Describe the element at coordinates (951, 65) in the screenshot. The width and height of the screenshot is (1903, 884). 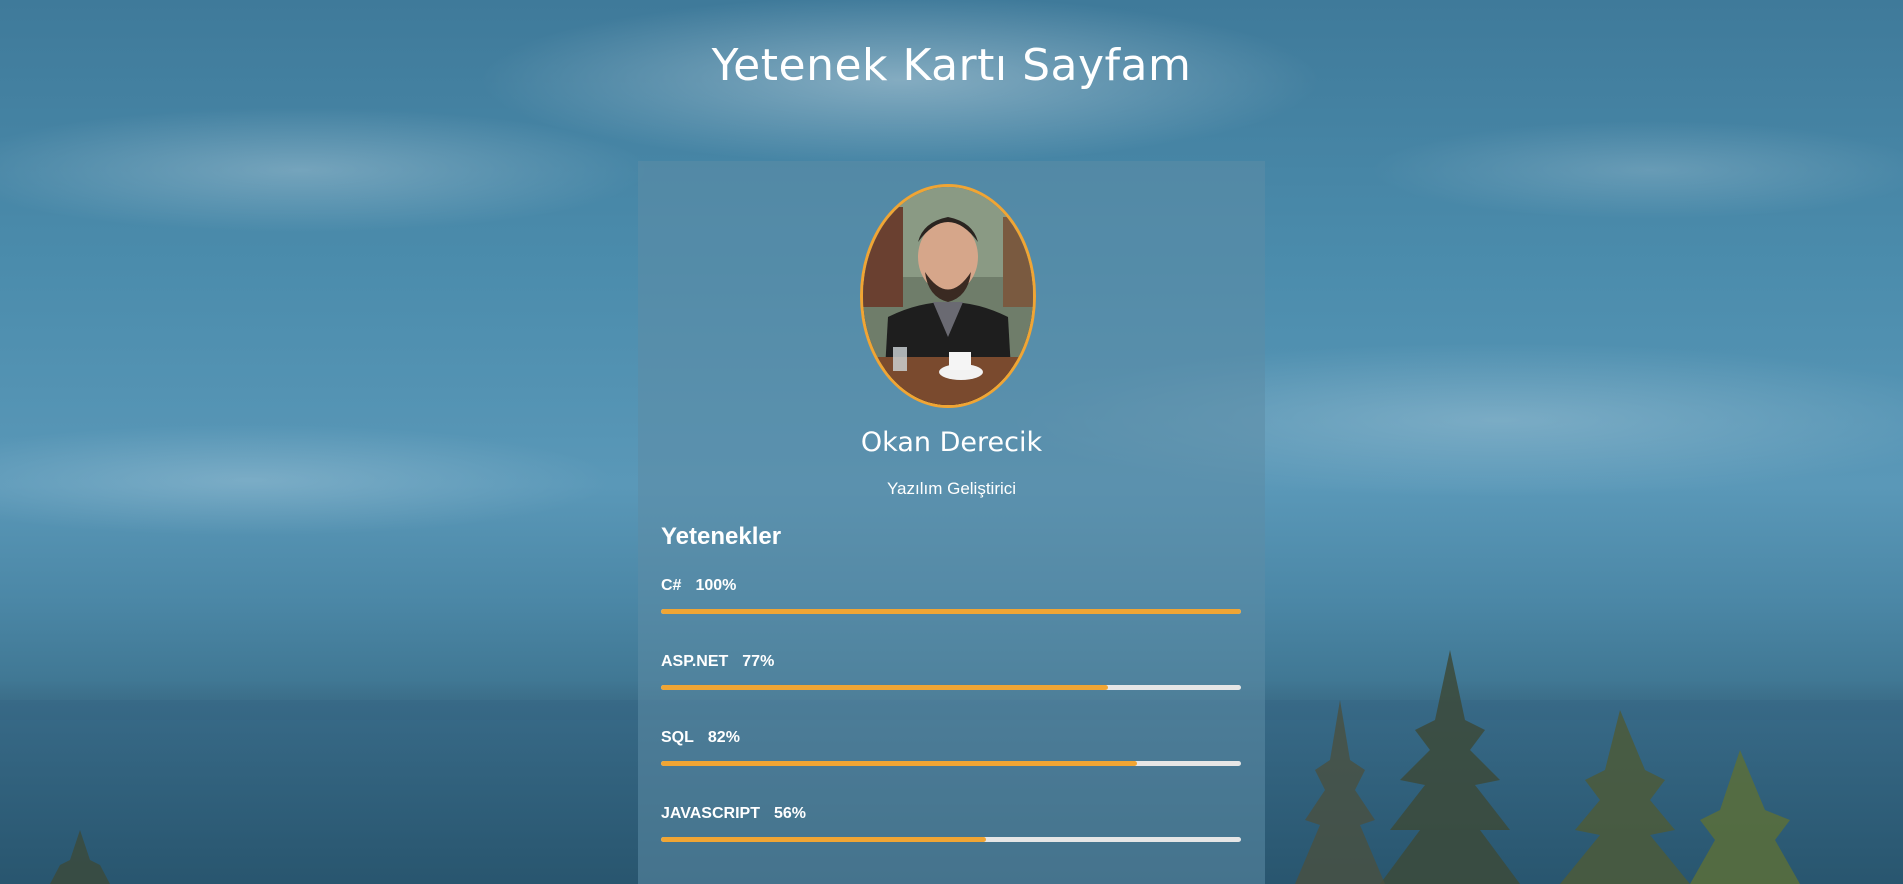
I see `page-title: Yetenek Kartı Sayfam` at that location.